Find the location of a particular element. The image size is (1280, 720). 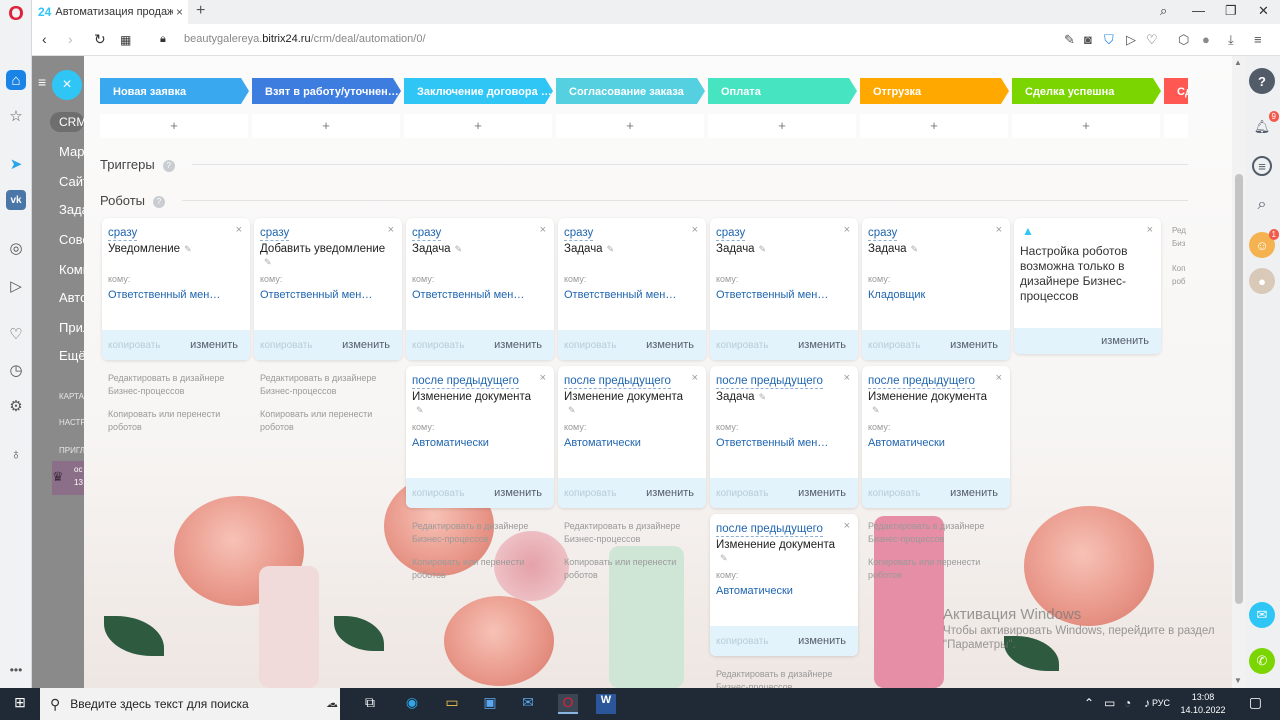

add-trigger-button is located at coordinates (1176, 126).